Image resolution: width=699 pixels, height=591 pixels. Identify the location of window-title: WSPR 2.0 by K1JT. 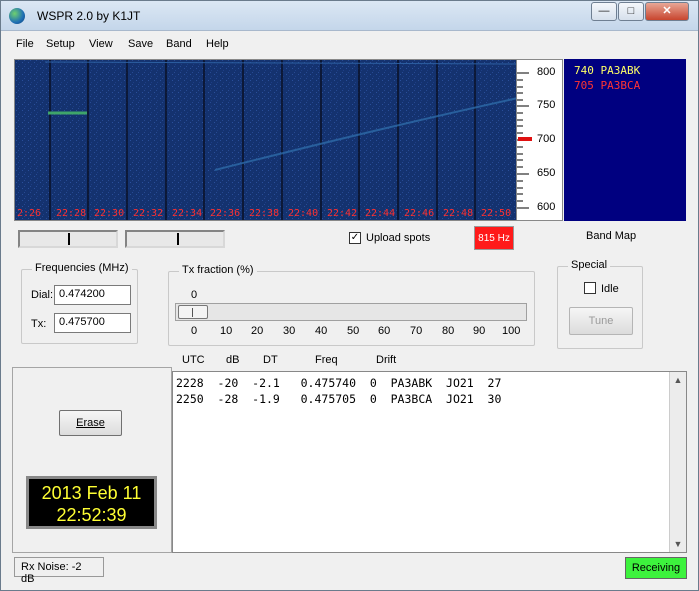
(89, 16).